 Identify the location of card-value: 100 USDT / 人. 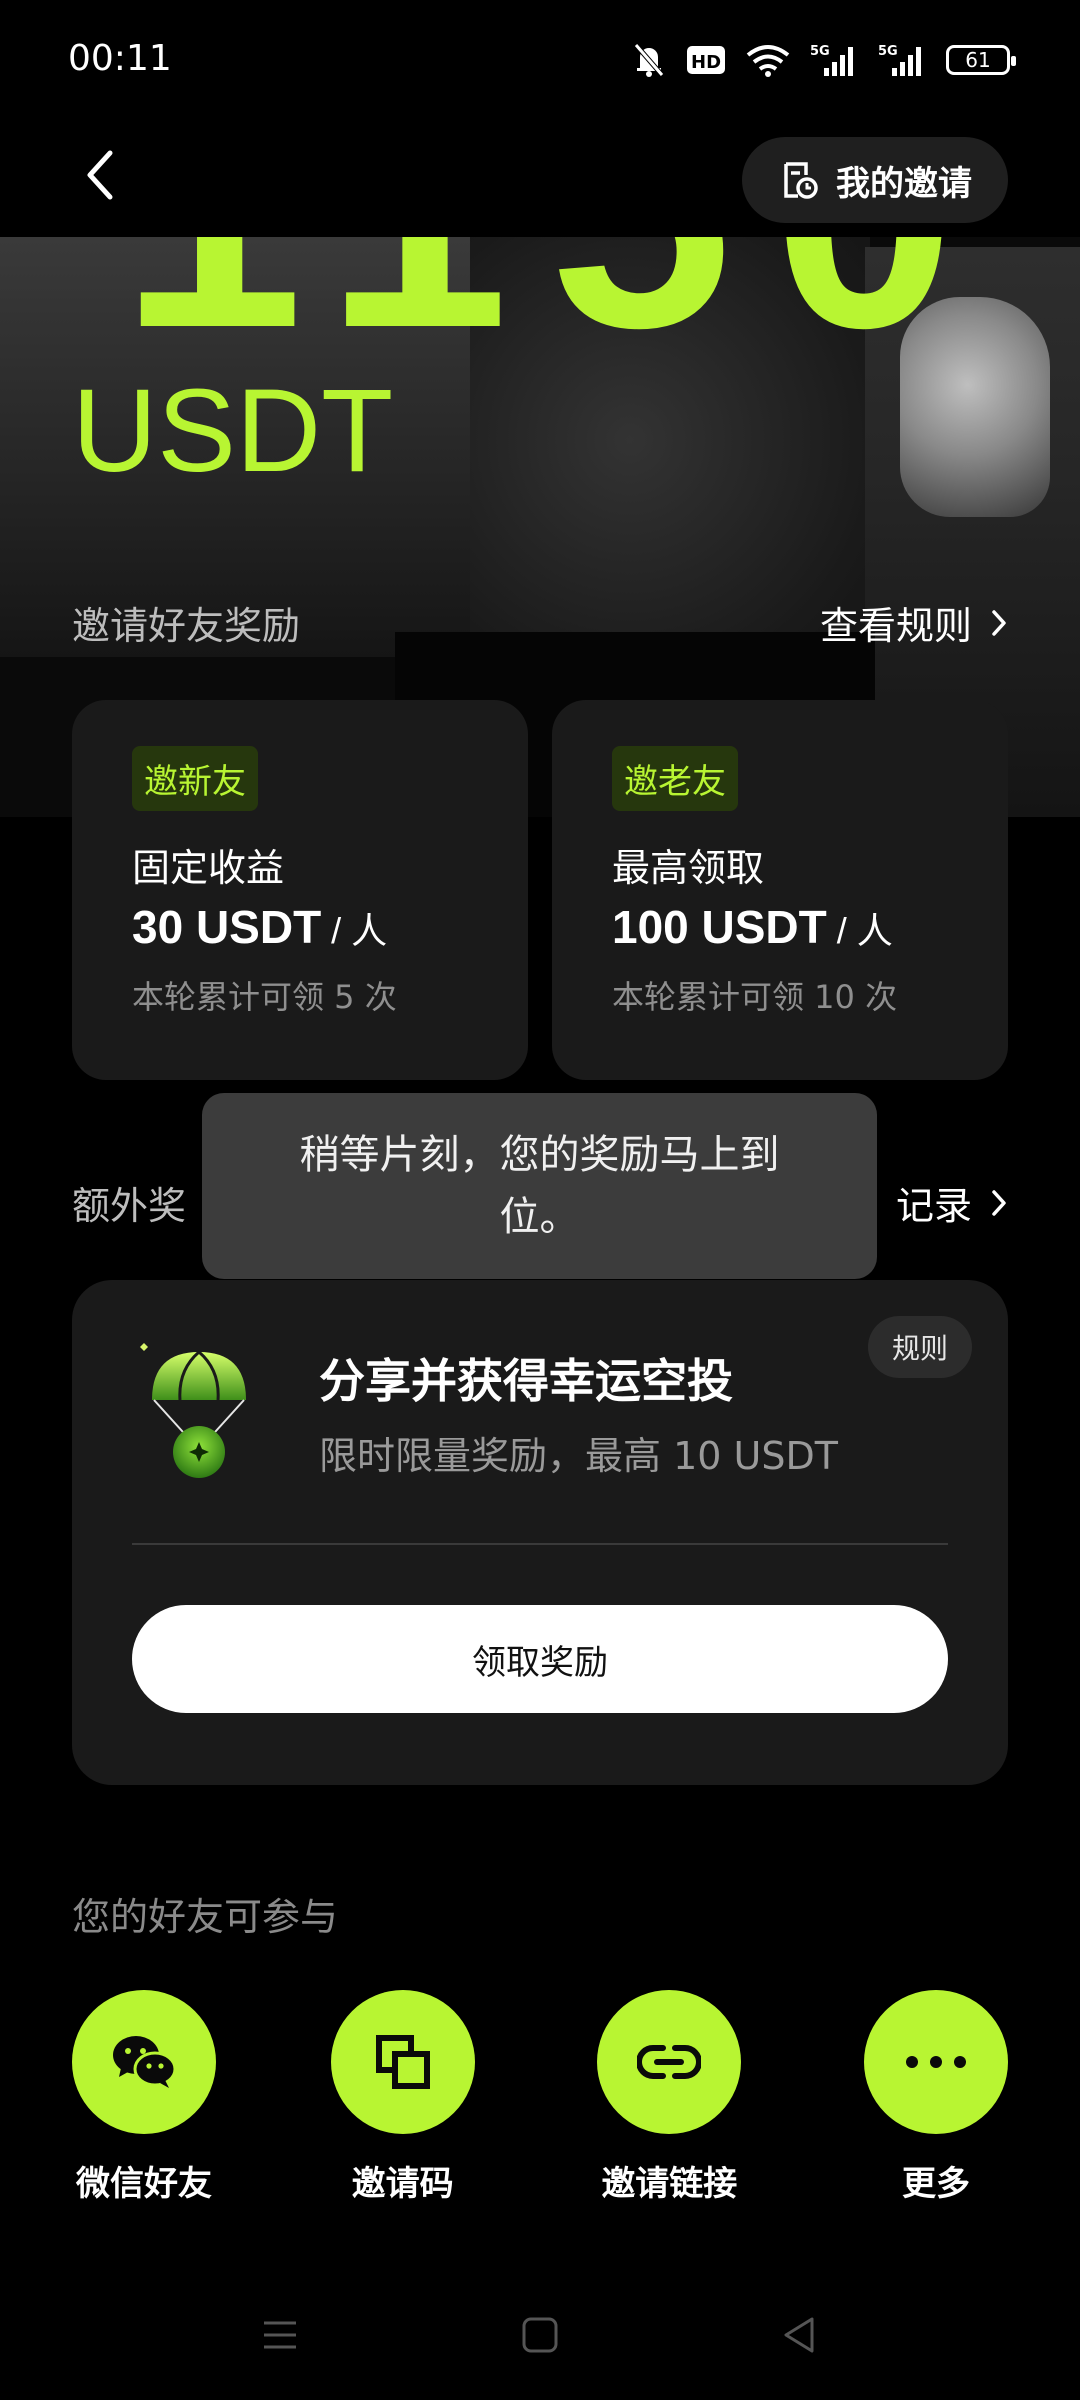
(810, 927).